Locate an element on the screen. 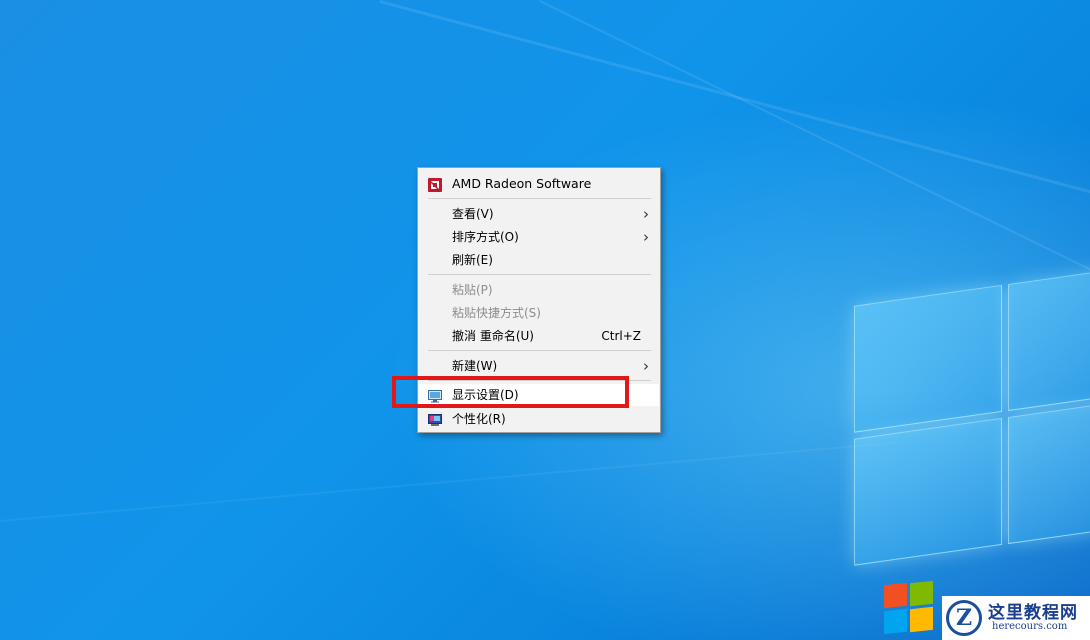  shortcut-label: Ctrl+Z is located at coordinates (621, 336).